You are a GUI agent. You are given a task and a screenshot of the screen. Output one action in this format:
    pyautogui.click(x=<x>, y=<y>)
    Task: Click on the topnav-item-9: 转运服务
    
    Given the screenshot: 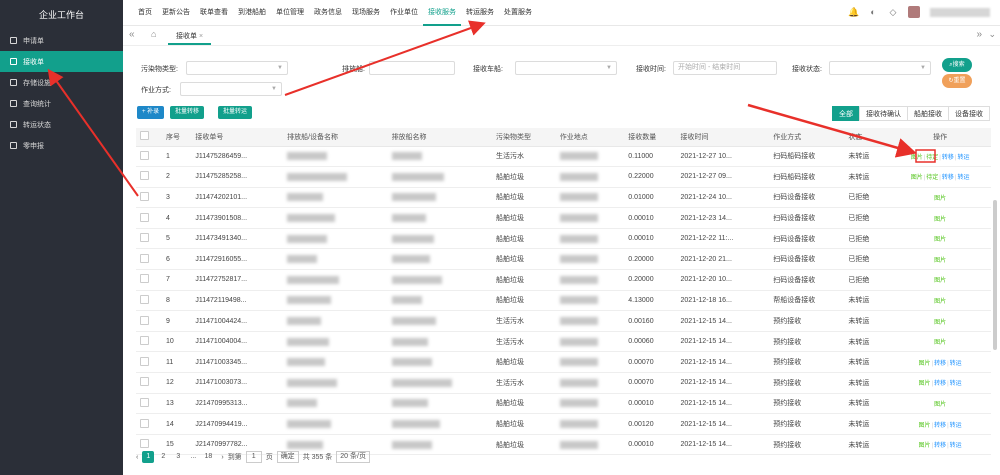 What is the action you would take?
    pyautogui.click(x=480, y=13)
    